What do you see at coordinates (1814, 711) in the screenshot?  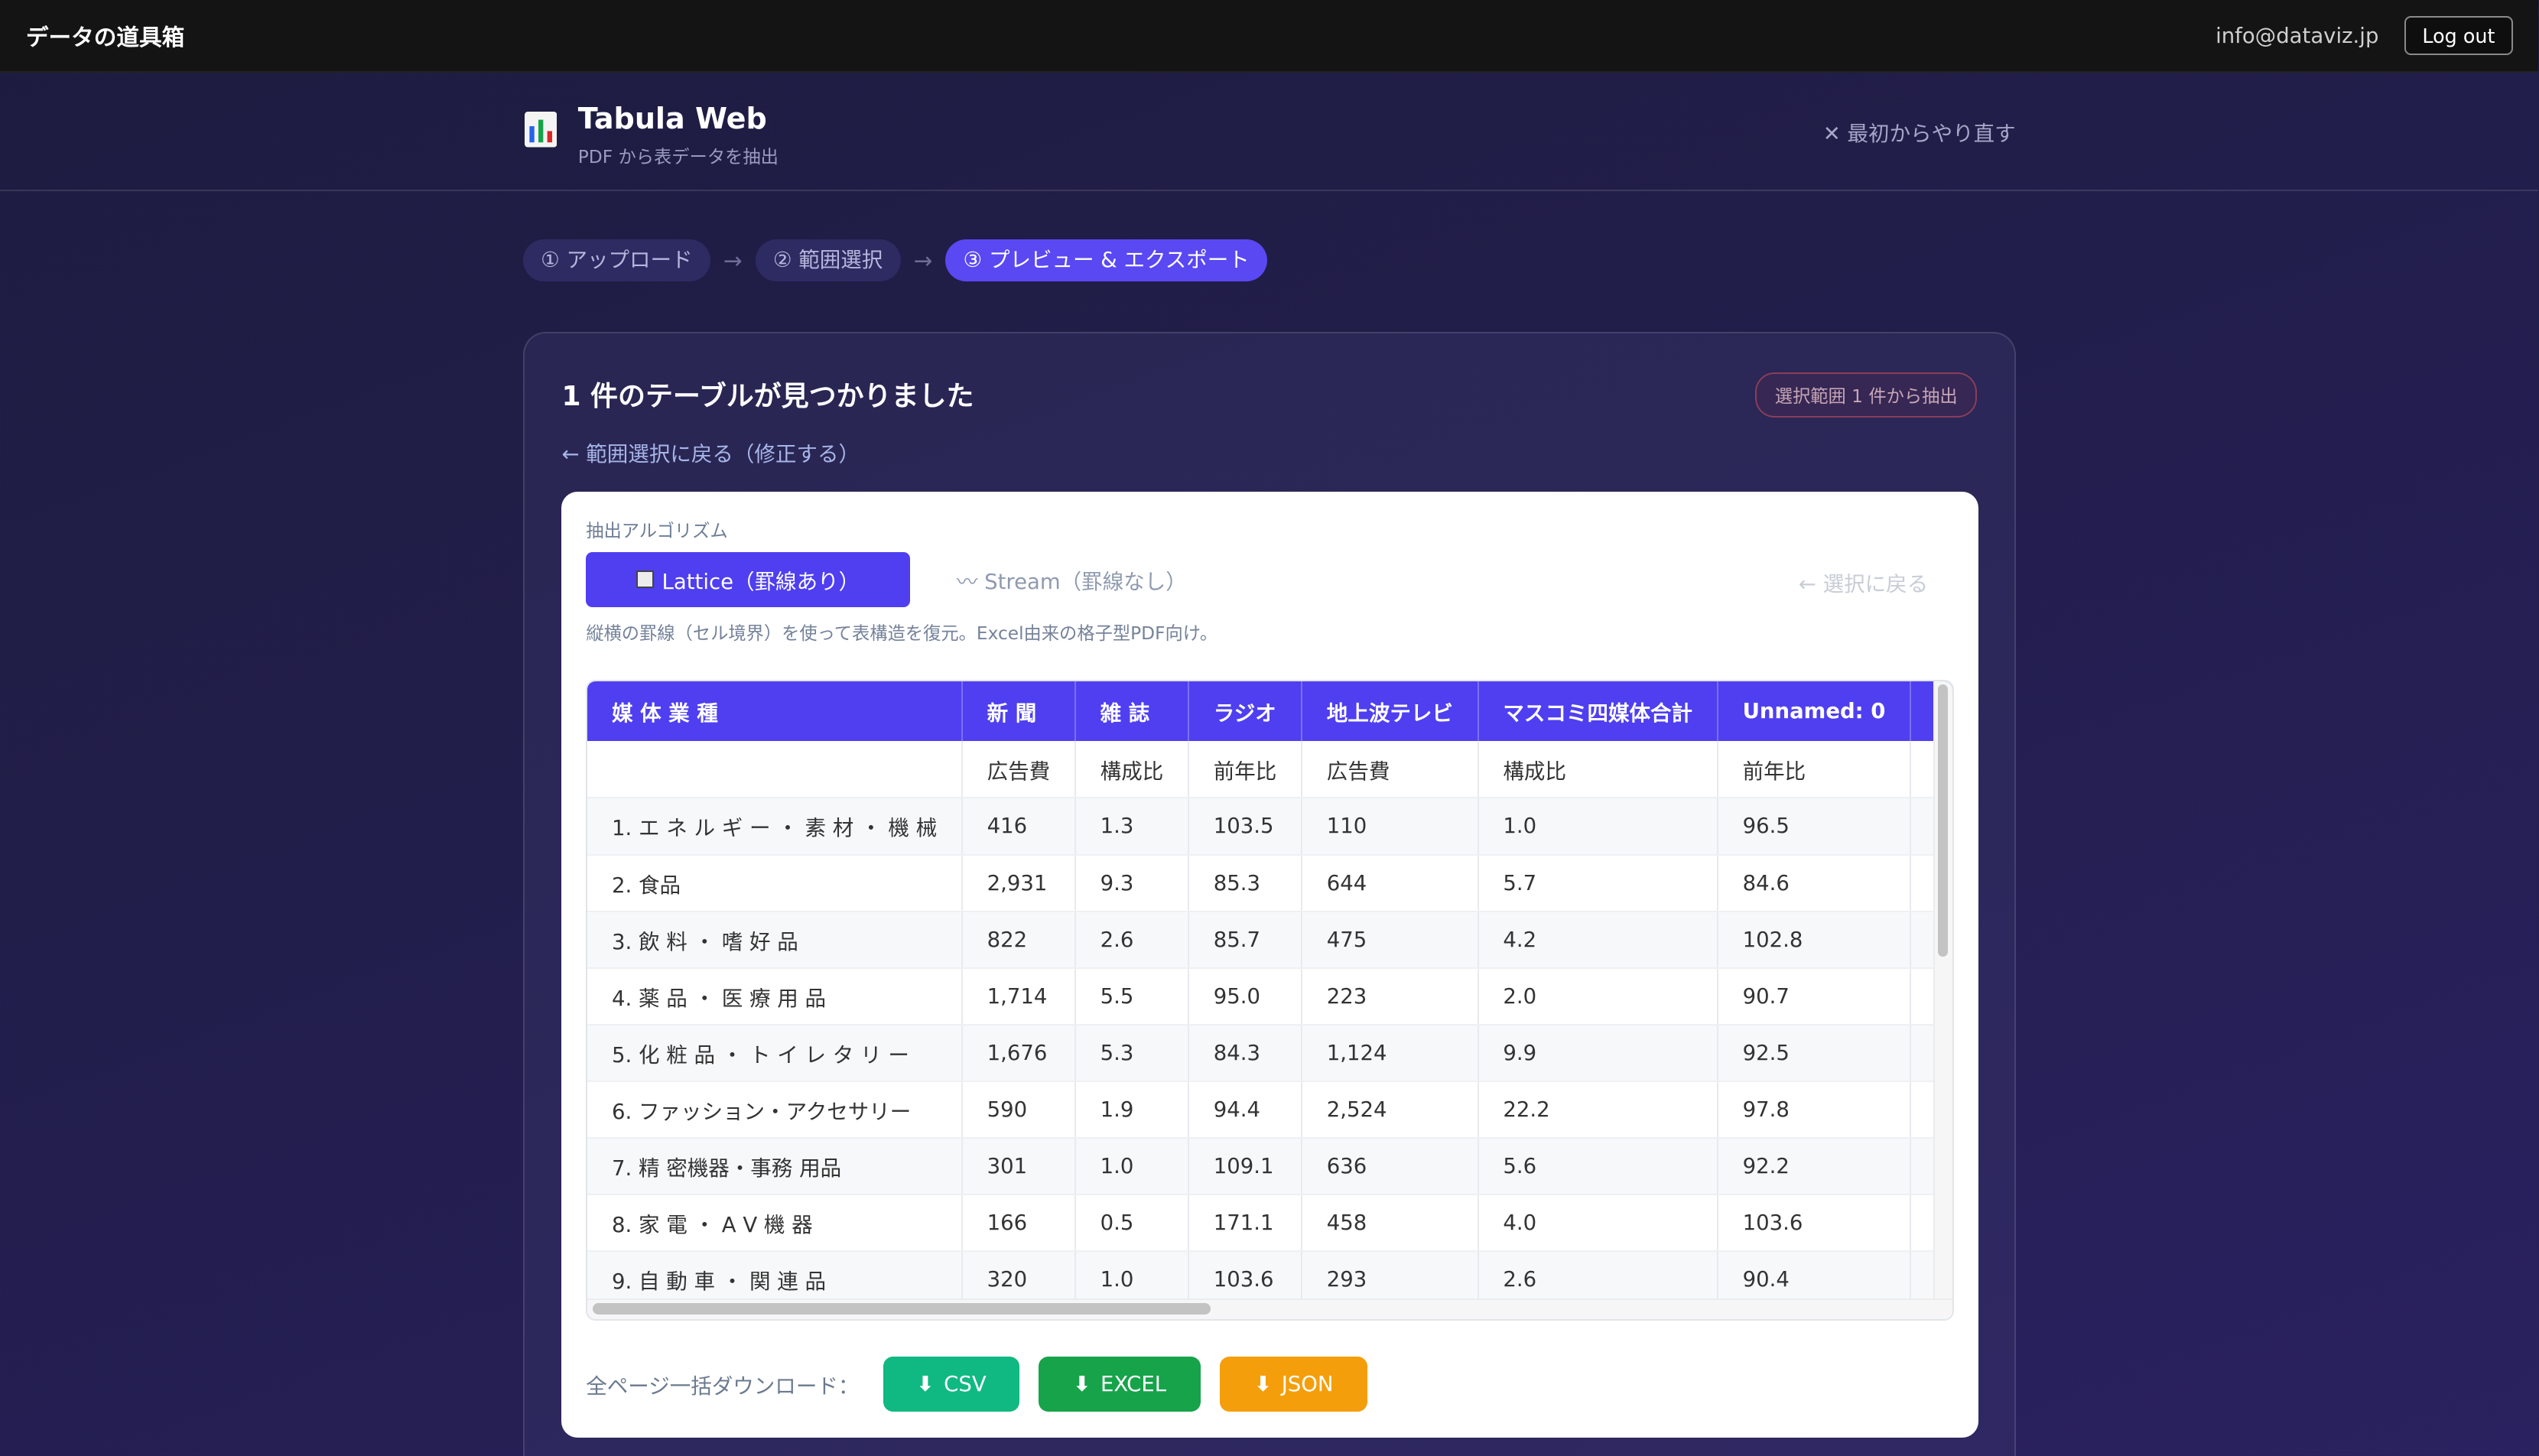 I see `column-header: Unnamed: 0` at bounding box center [1814, 711].